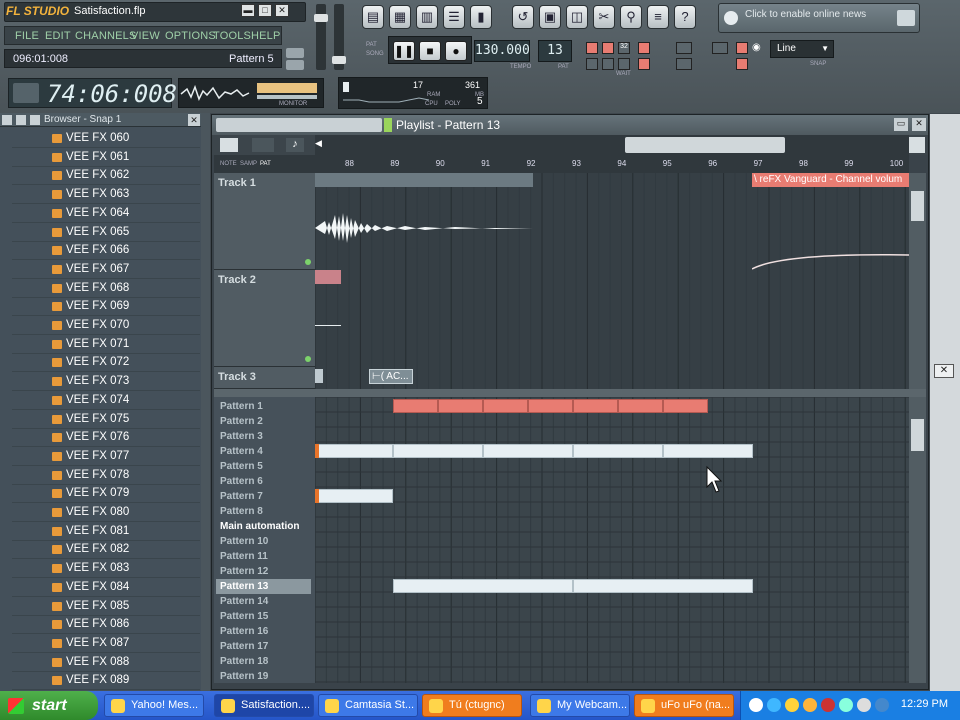 The image size is (960, 720). I want to click on menu-file: FILE, so click(27, 36).